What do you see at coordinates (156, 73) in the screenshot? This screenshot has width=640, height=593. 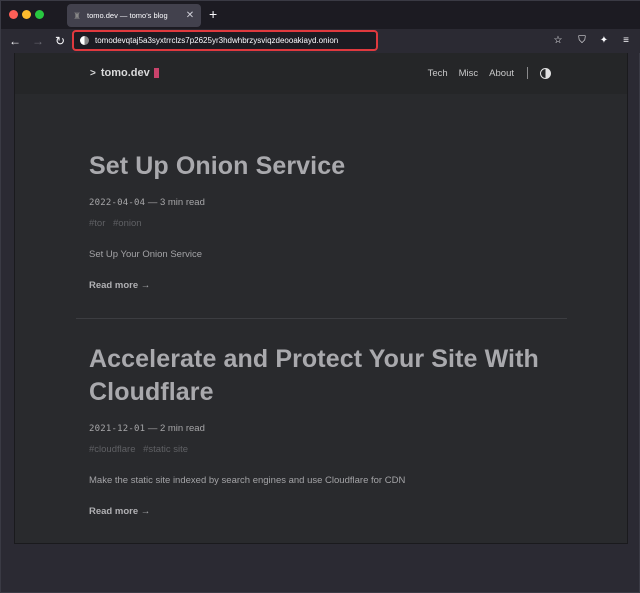 I see `cursor-block` at bounding box center [156, 73].